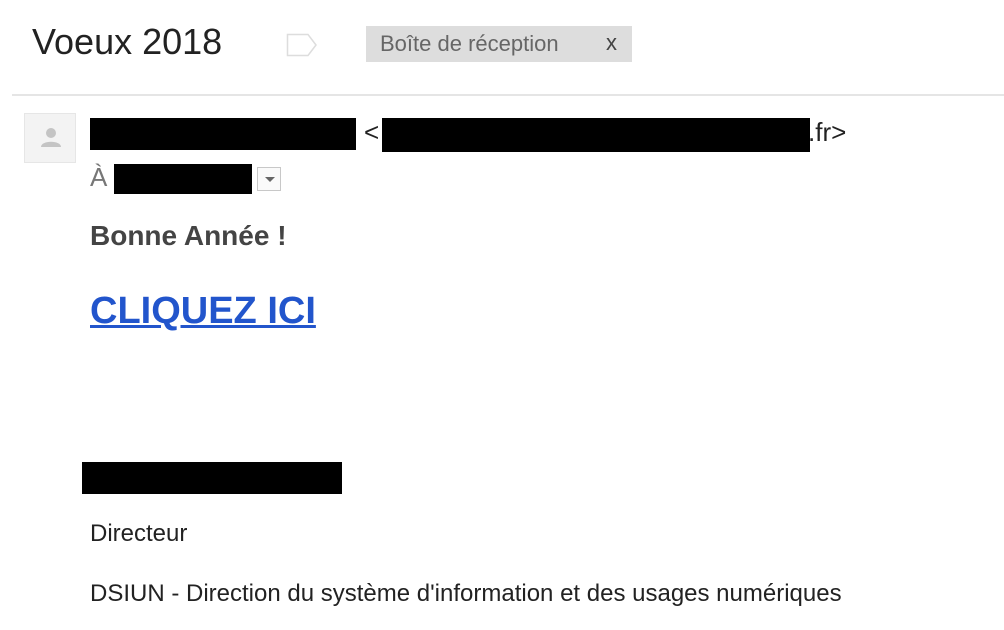 The image size is (1004, 630). I want to click on sender-name-redaction, so click(223, 134).